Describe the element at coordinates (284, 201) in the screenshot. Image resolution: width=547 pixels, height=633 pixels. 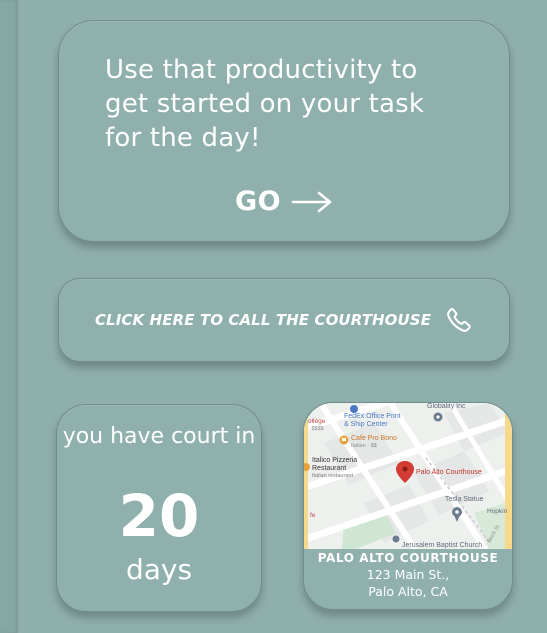
I see `go-button: GO` at that location.